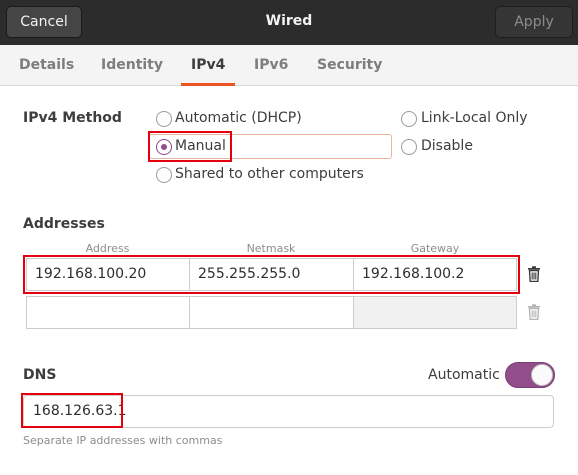  What do you see at coordinates (164, 147) in the screenshot?
I see `radio-manual` at bounding box center [164, 147].